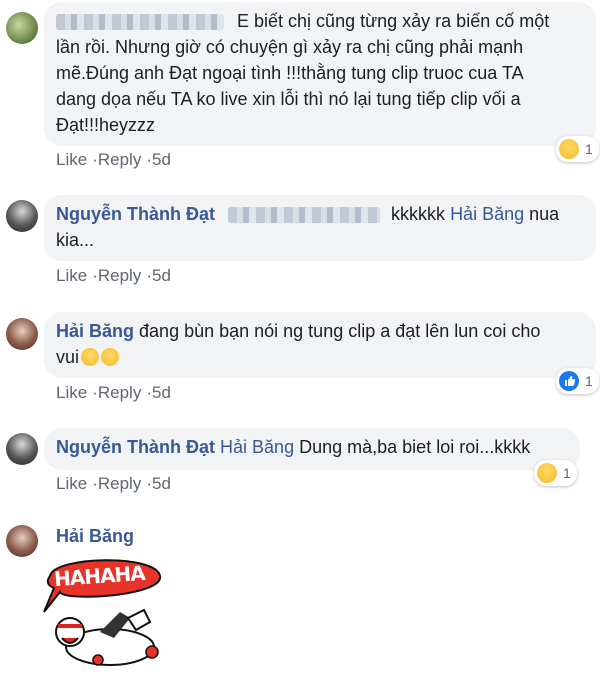 The image size is (600, 675). What do you see at coordinates (544, 214) in the screenshot?
I see `comment-text: nua` at bounding box center [544, 214].